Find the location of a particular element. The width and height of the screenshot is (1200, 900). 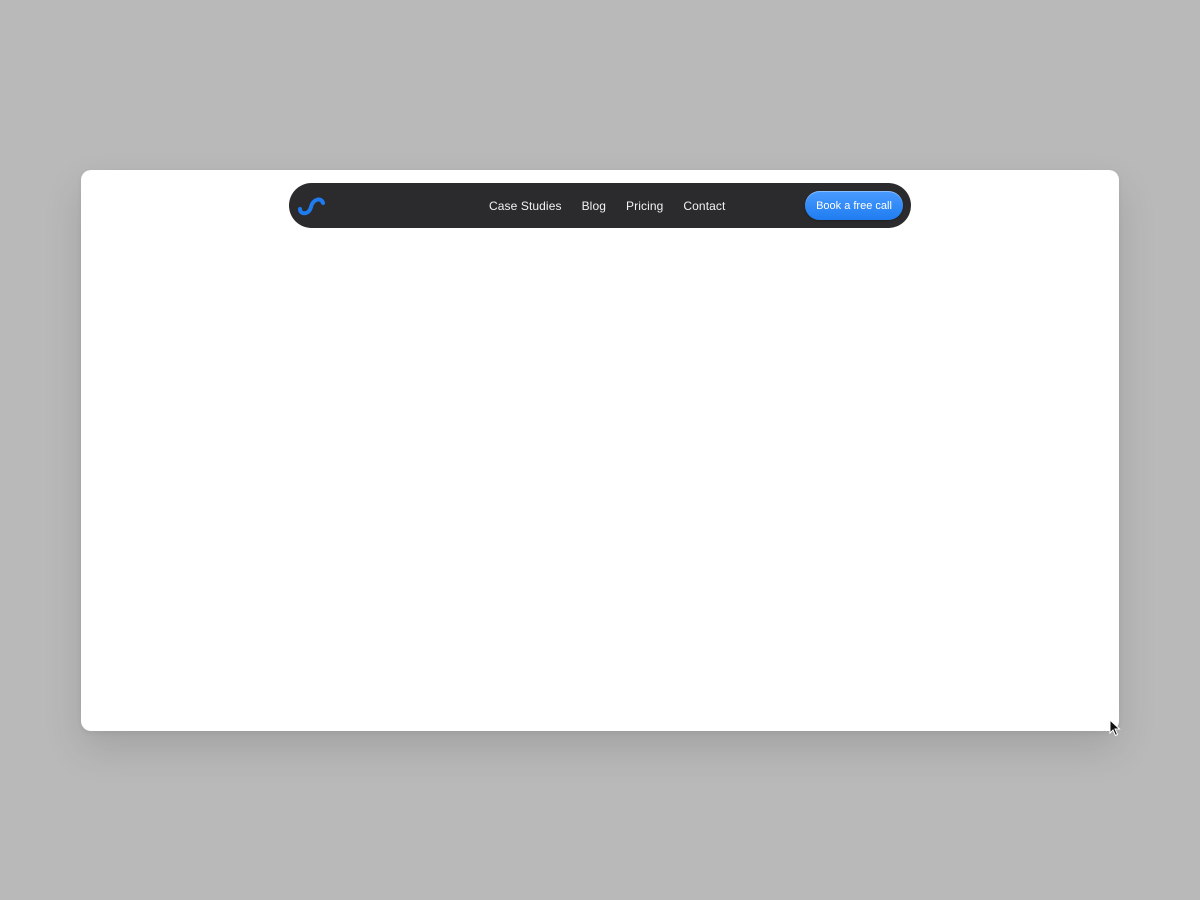

nav-link-blog: Blog is located at coordinates (594, 206).